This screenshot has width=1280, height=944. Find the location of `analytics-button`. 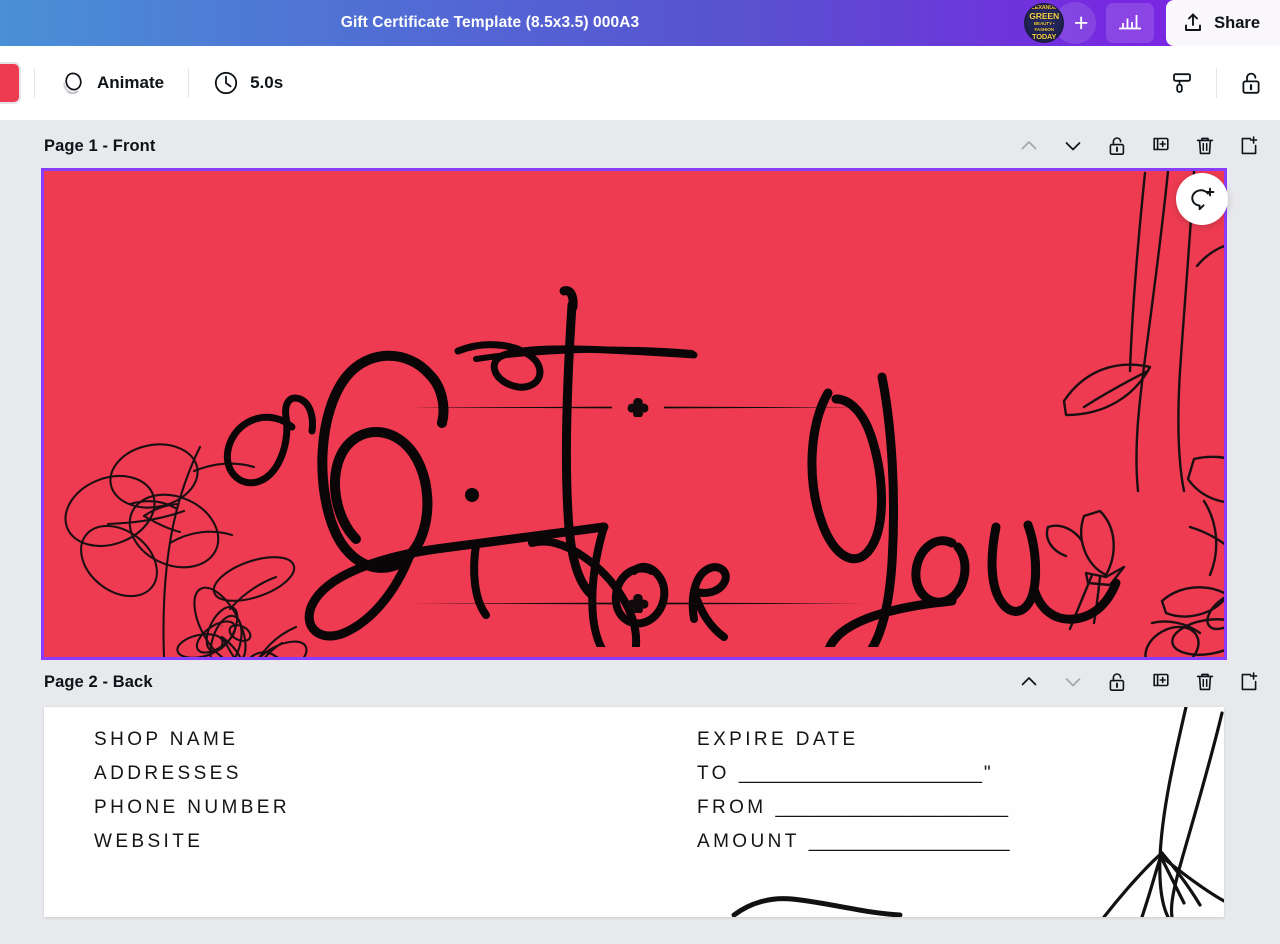

analytics-button is located at coordinates (1130, 23).